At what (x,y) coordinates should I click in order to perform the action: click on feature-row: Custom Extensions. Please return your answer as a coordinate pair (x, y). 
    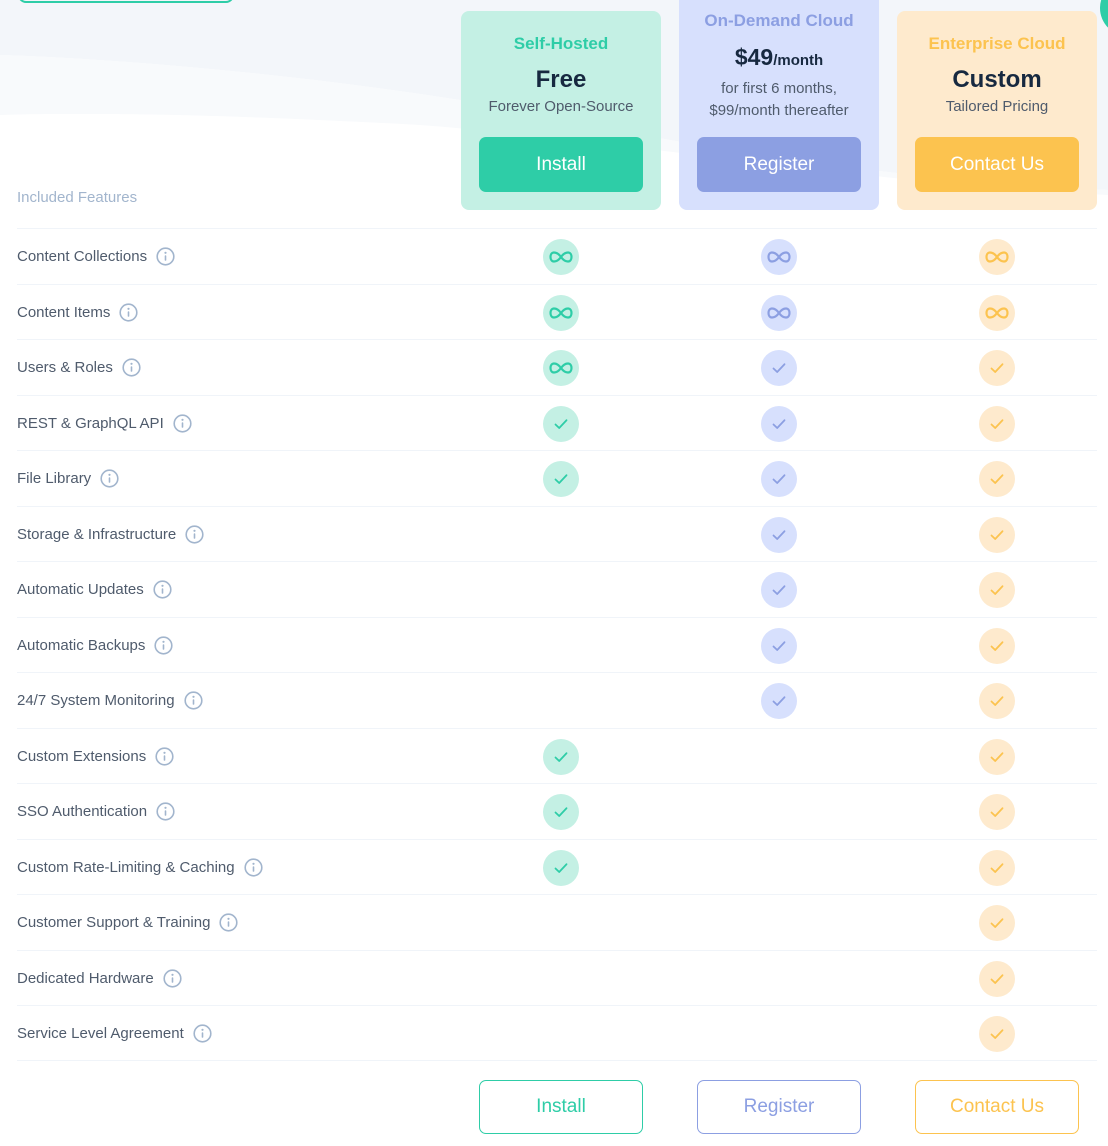
    Looking at the image, I should click on (557, 755).